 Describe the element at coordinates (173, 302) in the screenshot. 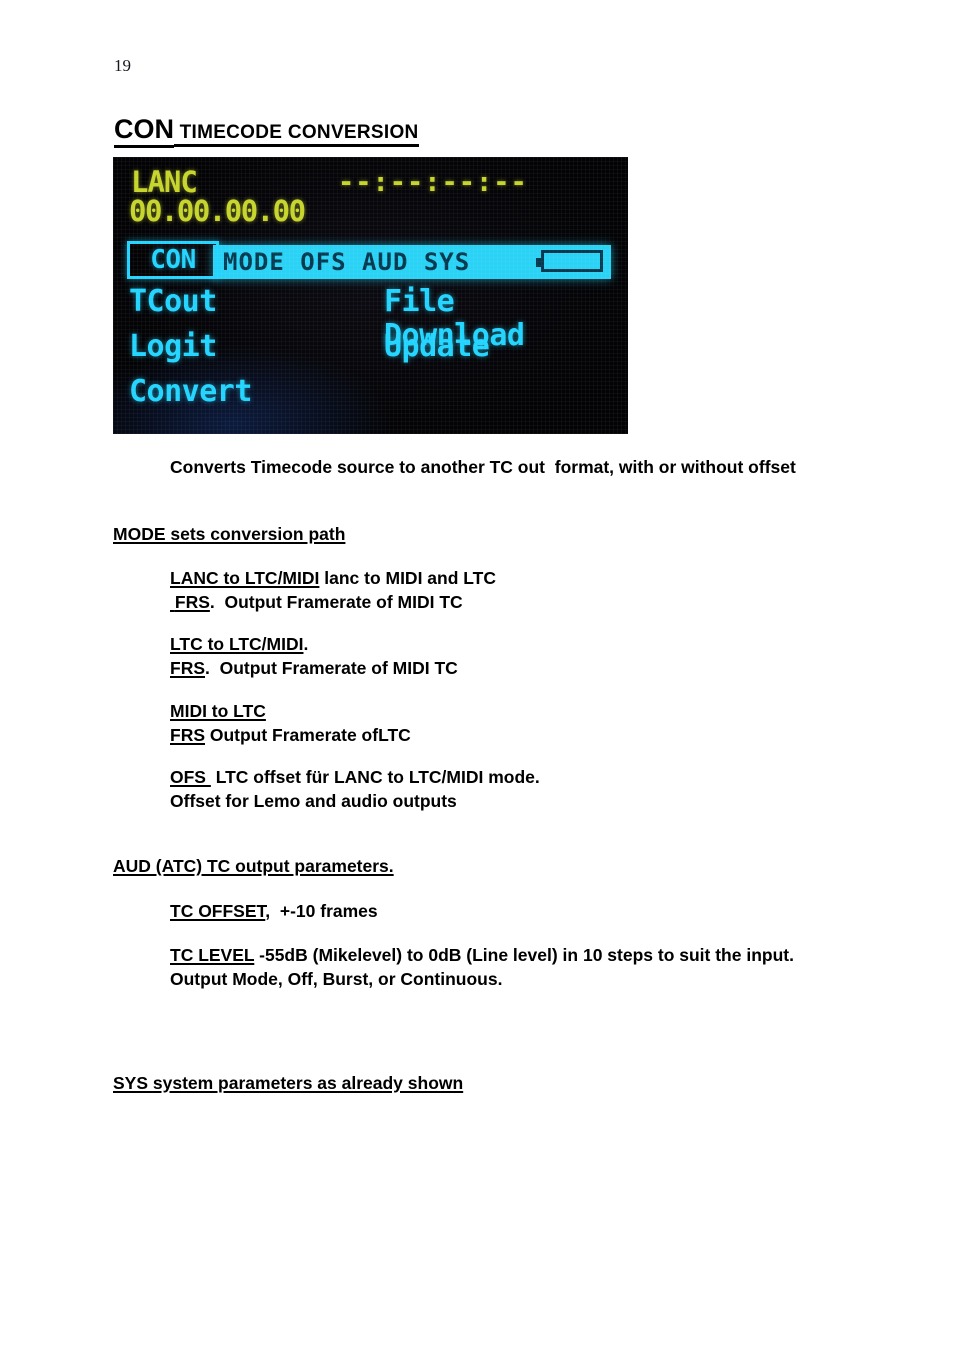

I see `lcd-menu-item-tcout: TCout` at that location.